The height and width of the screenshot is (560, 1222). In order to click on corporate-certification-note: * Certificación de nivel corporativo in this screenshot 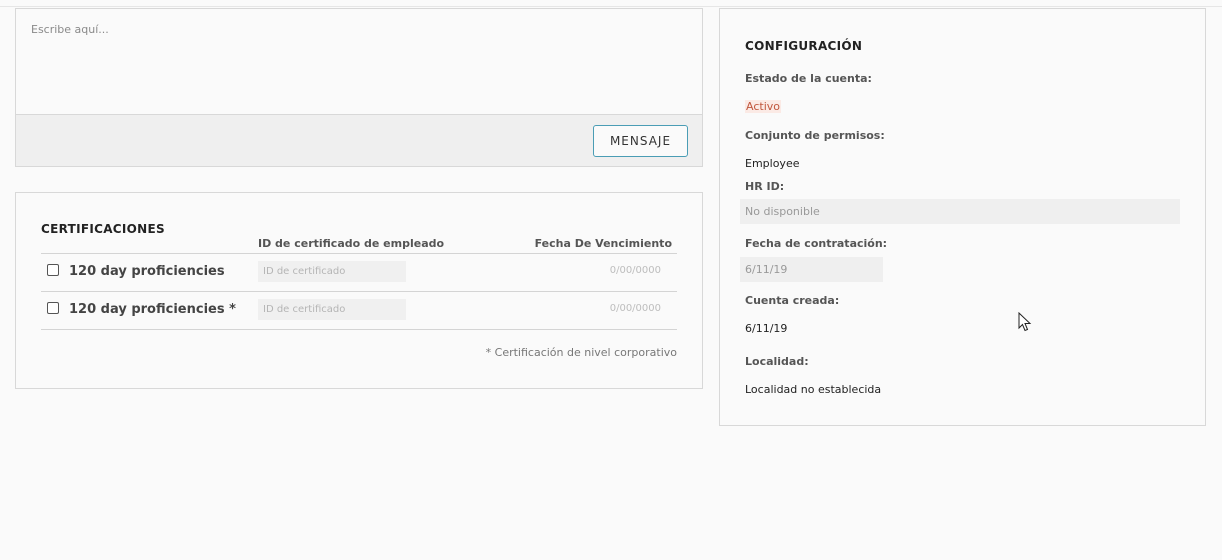, I will do `click(581, 352)`.